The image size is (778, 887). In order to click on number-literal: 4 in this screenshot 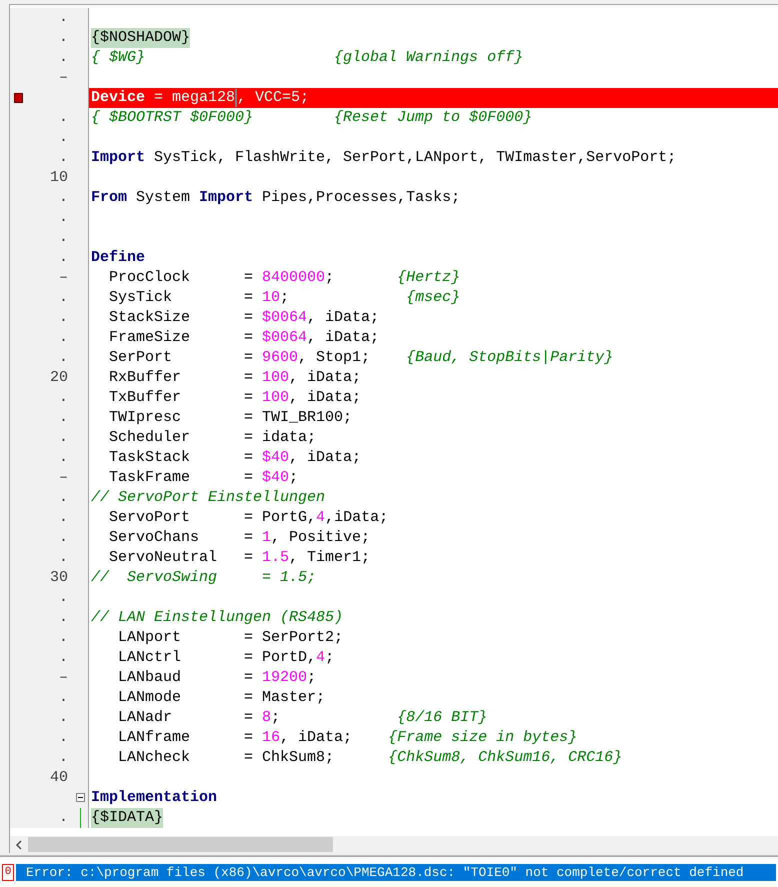, I will do `click(321, 518)`.